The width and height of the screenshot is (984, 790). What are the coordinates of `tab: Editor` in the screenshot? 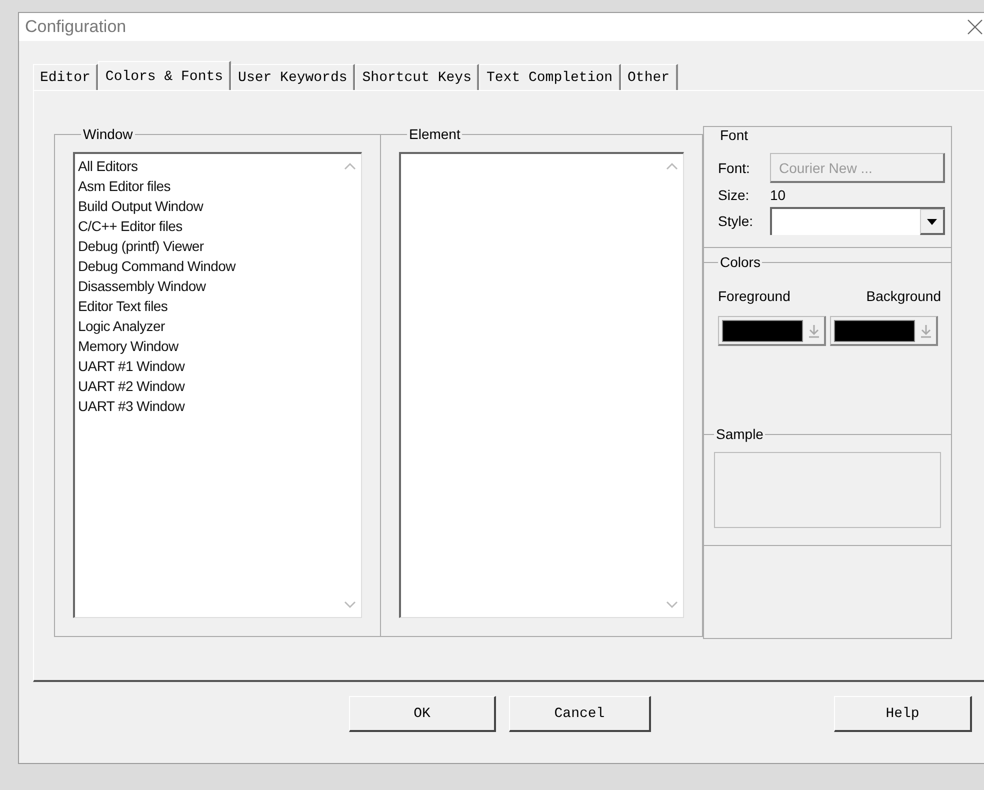 It's located at (65, 77).